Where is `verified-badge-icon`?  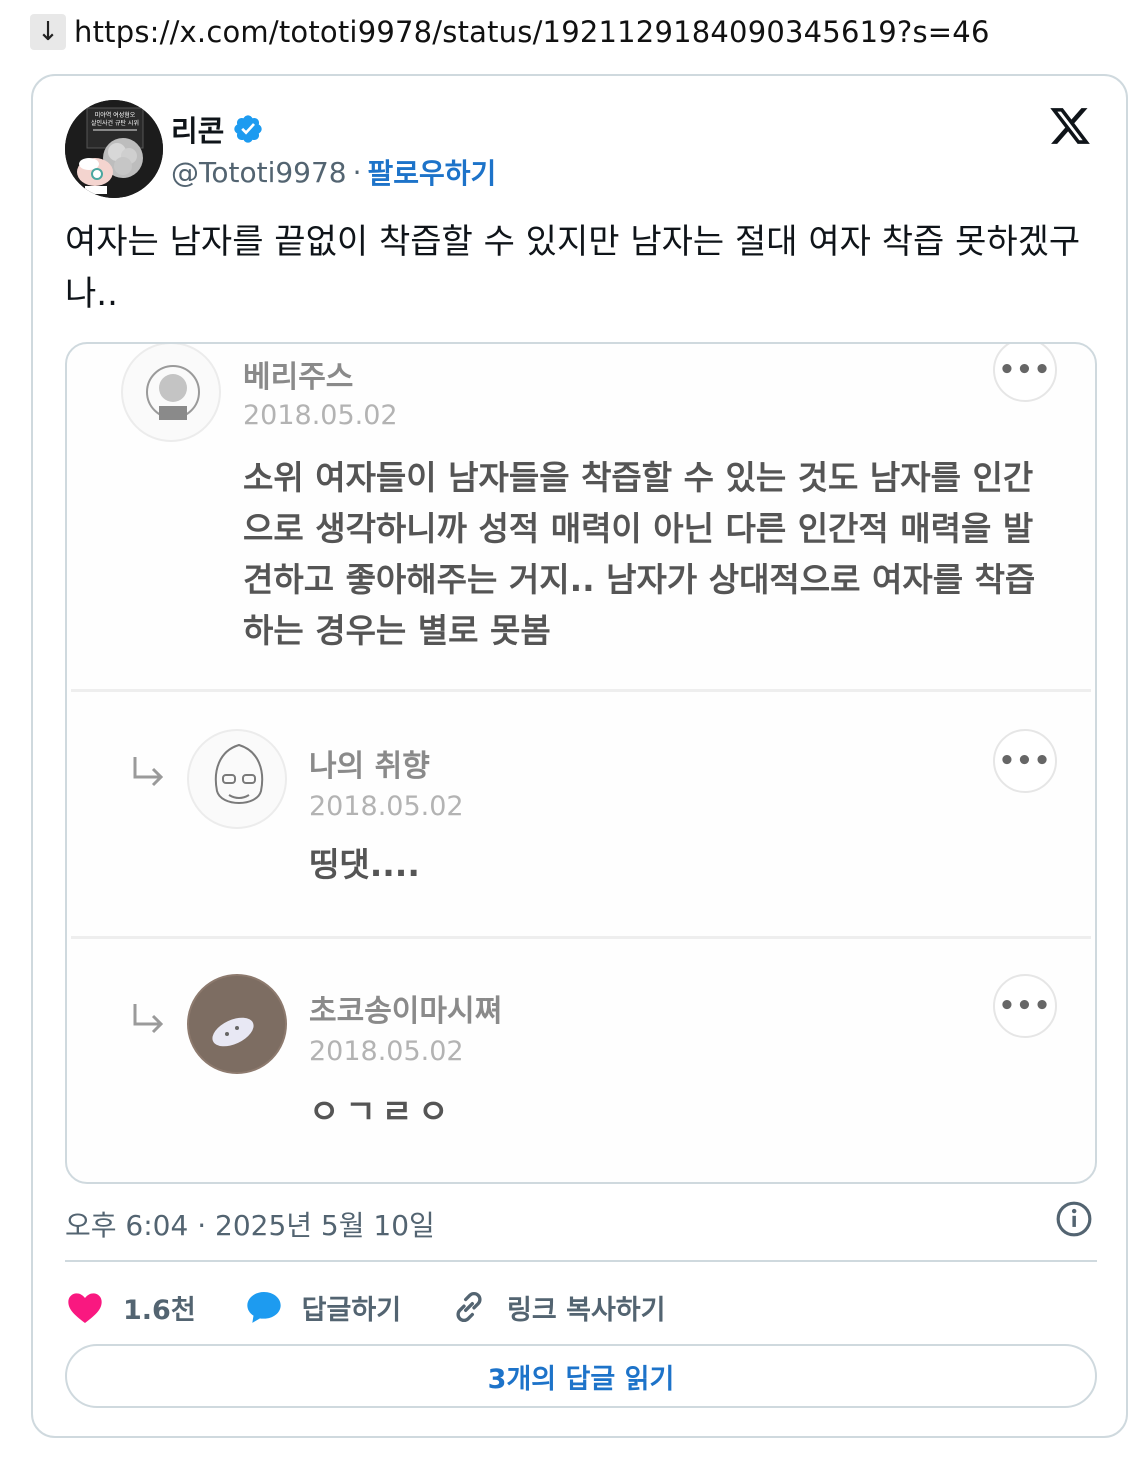 verified-badge-icon is located at coordinates (248, 129).